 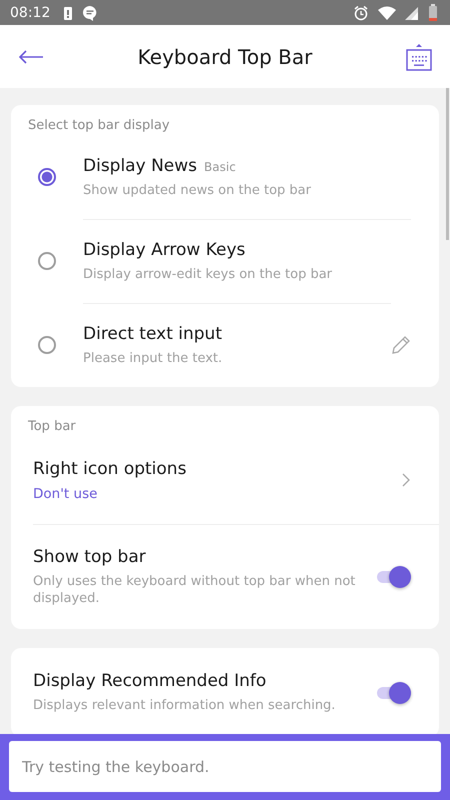 What do you see at coordinates (65, 494) in the screenshot?
I see `setting-value: Don't use` at bounding box center [65, 494].